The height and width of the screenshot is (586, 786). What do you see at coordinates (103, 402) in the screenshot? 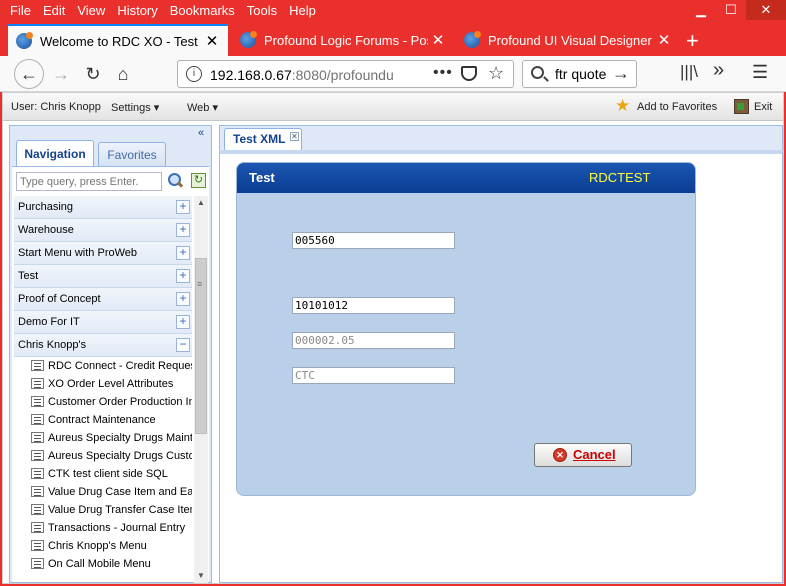
I see `nav-item: Customer Order Production Inquiry` at bounding box center [103, 402].